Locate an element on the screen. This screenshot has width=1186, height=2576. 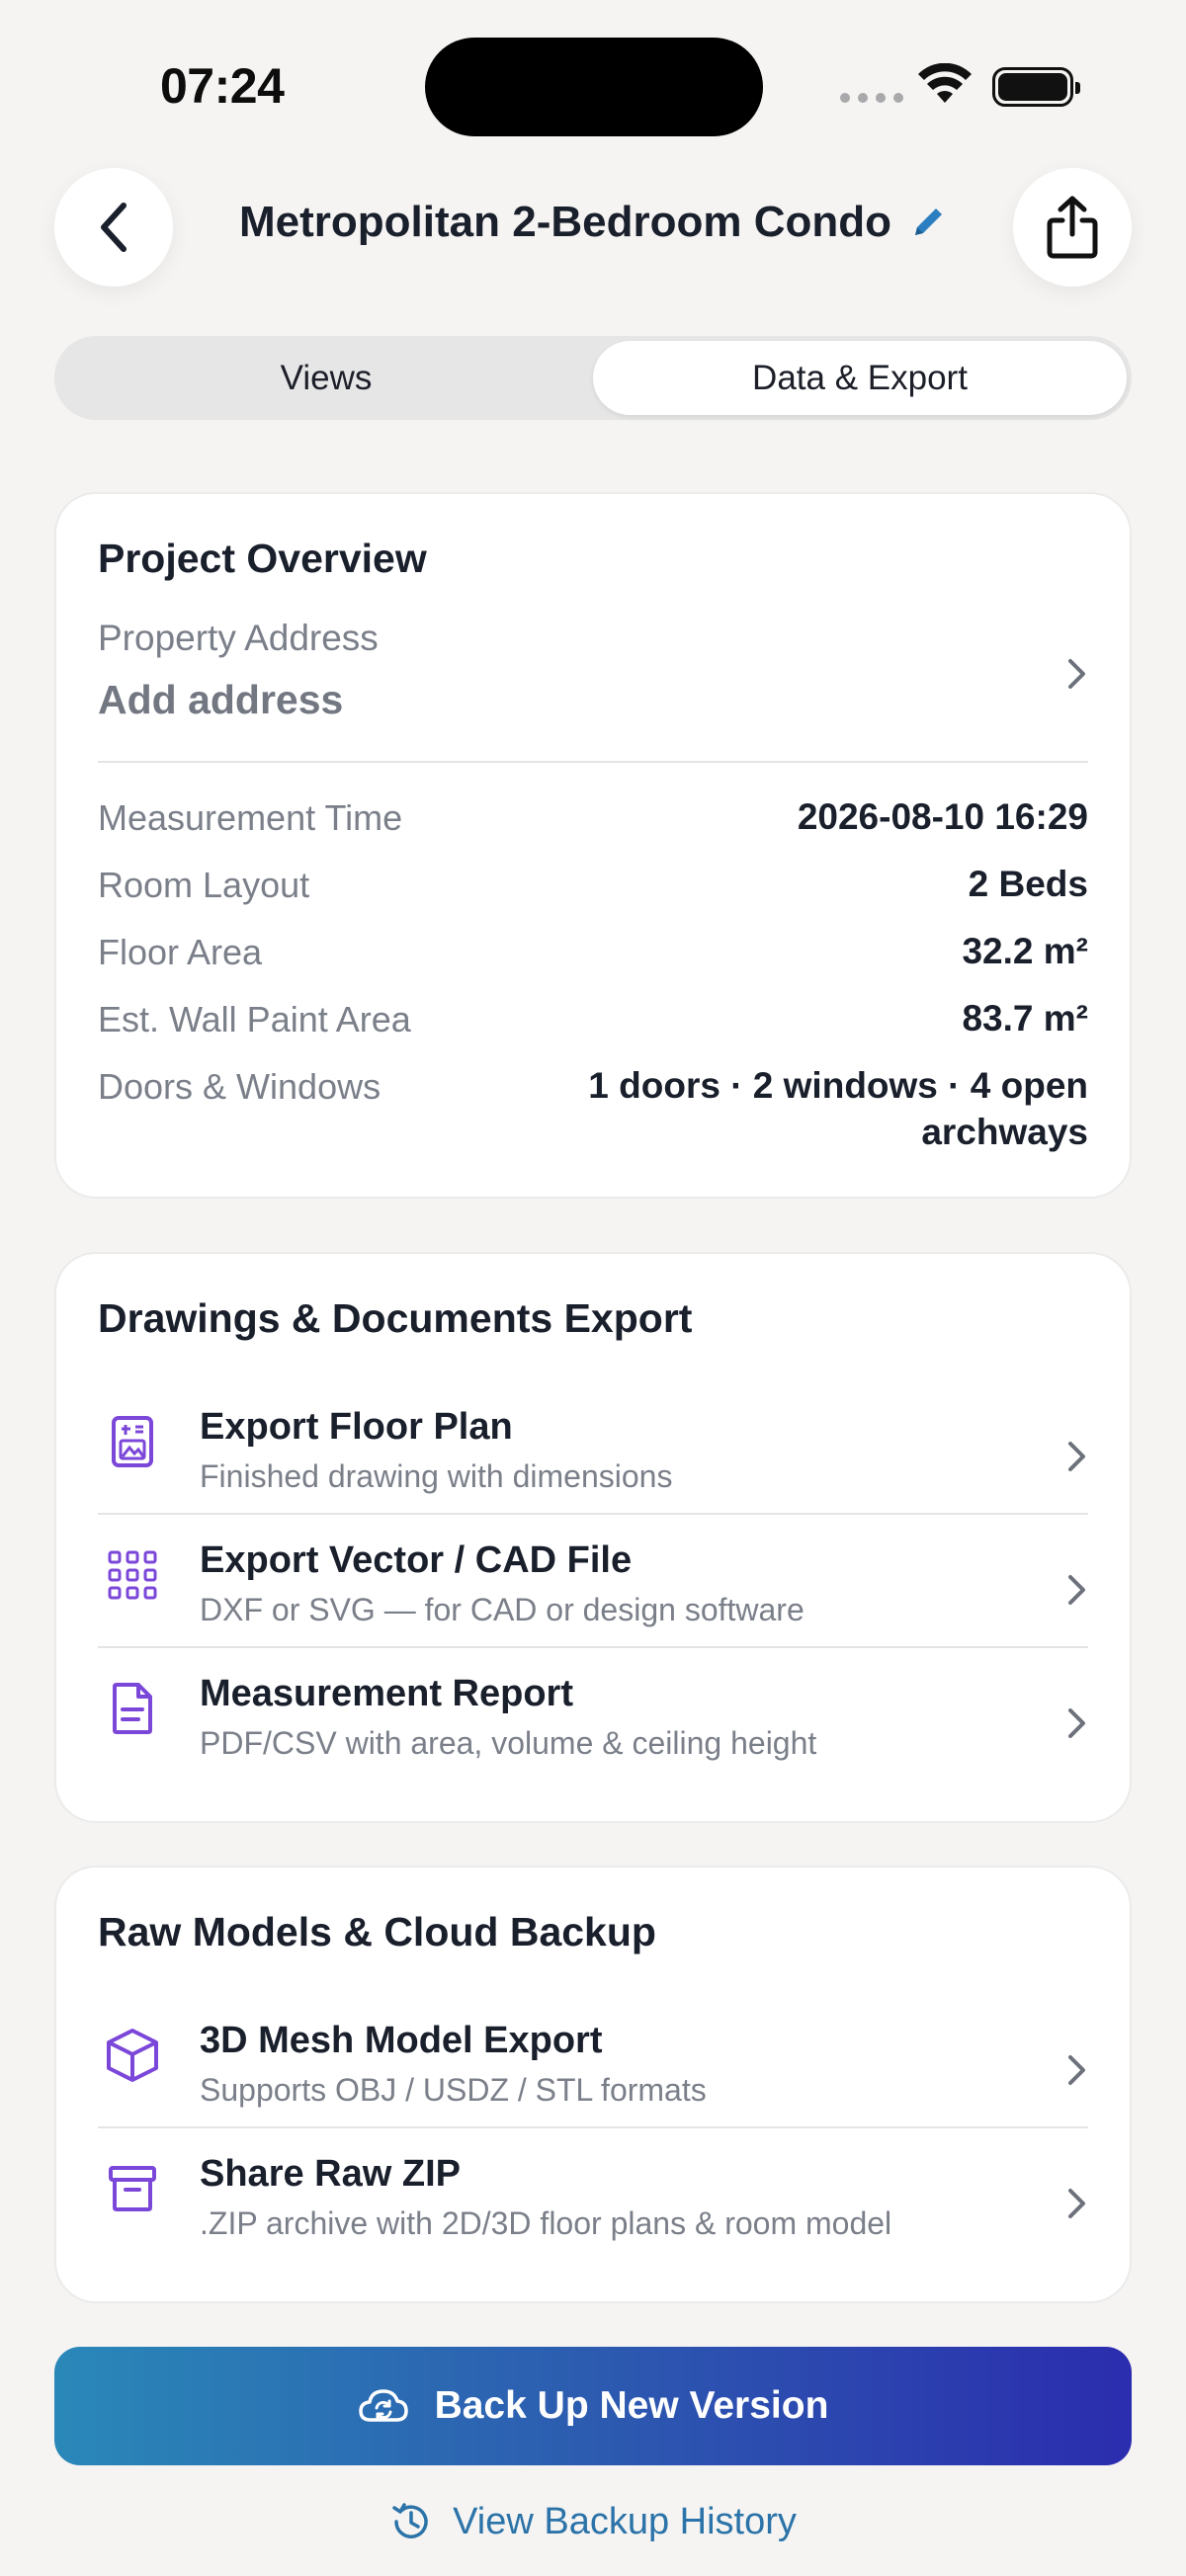
history-icon is located at coordinates (410, 2520).